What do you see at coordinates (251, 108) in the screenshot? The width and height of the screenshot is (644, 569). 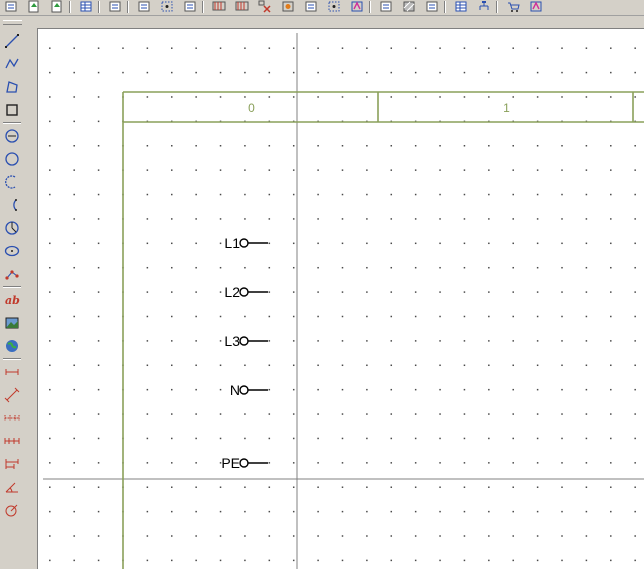 I see `column-number-label: 0` at bounding box center [251, 108].